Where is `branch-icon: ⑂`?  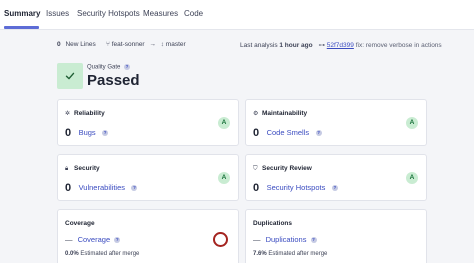 branch-icon: ⑂ is located at coordinates (108, 44).